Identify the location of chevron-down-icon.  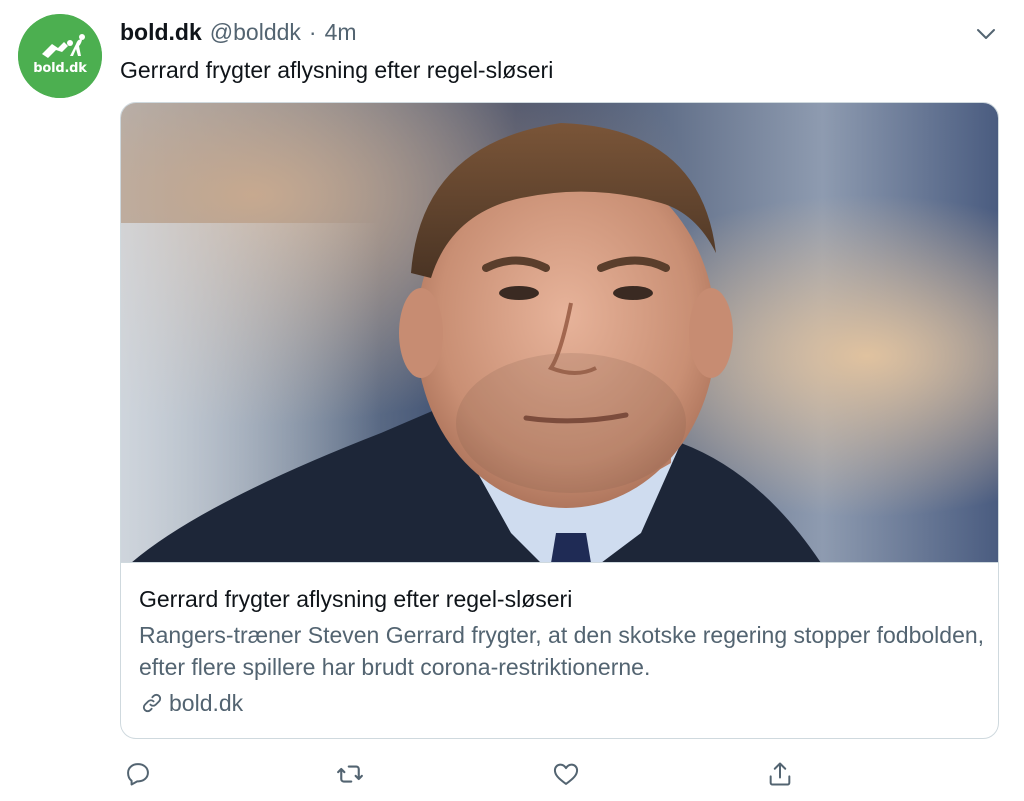
(986, 34).